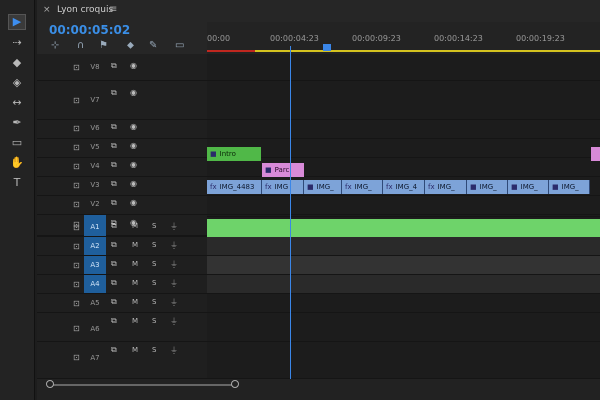  I want to click on title-clip, so click(595, 154).